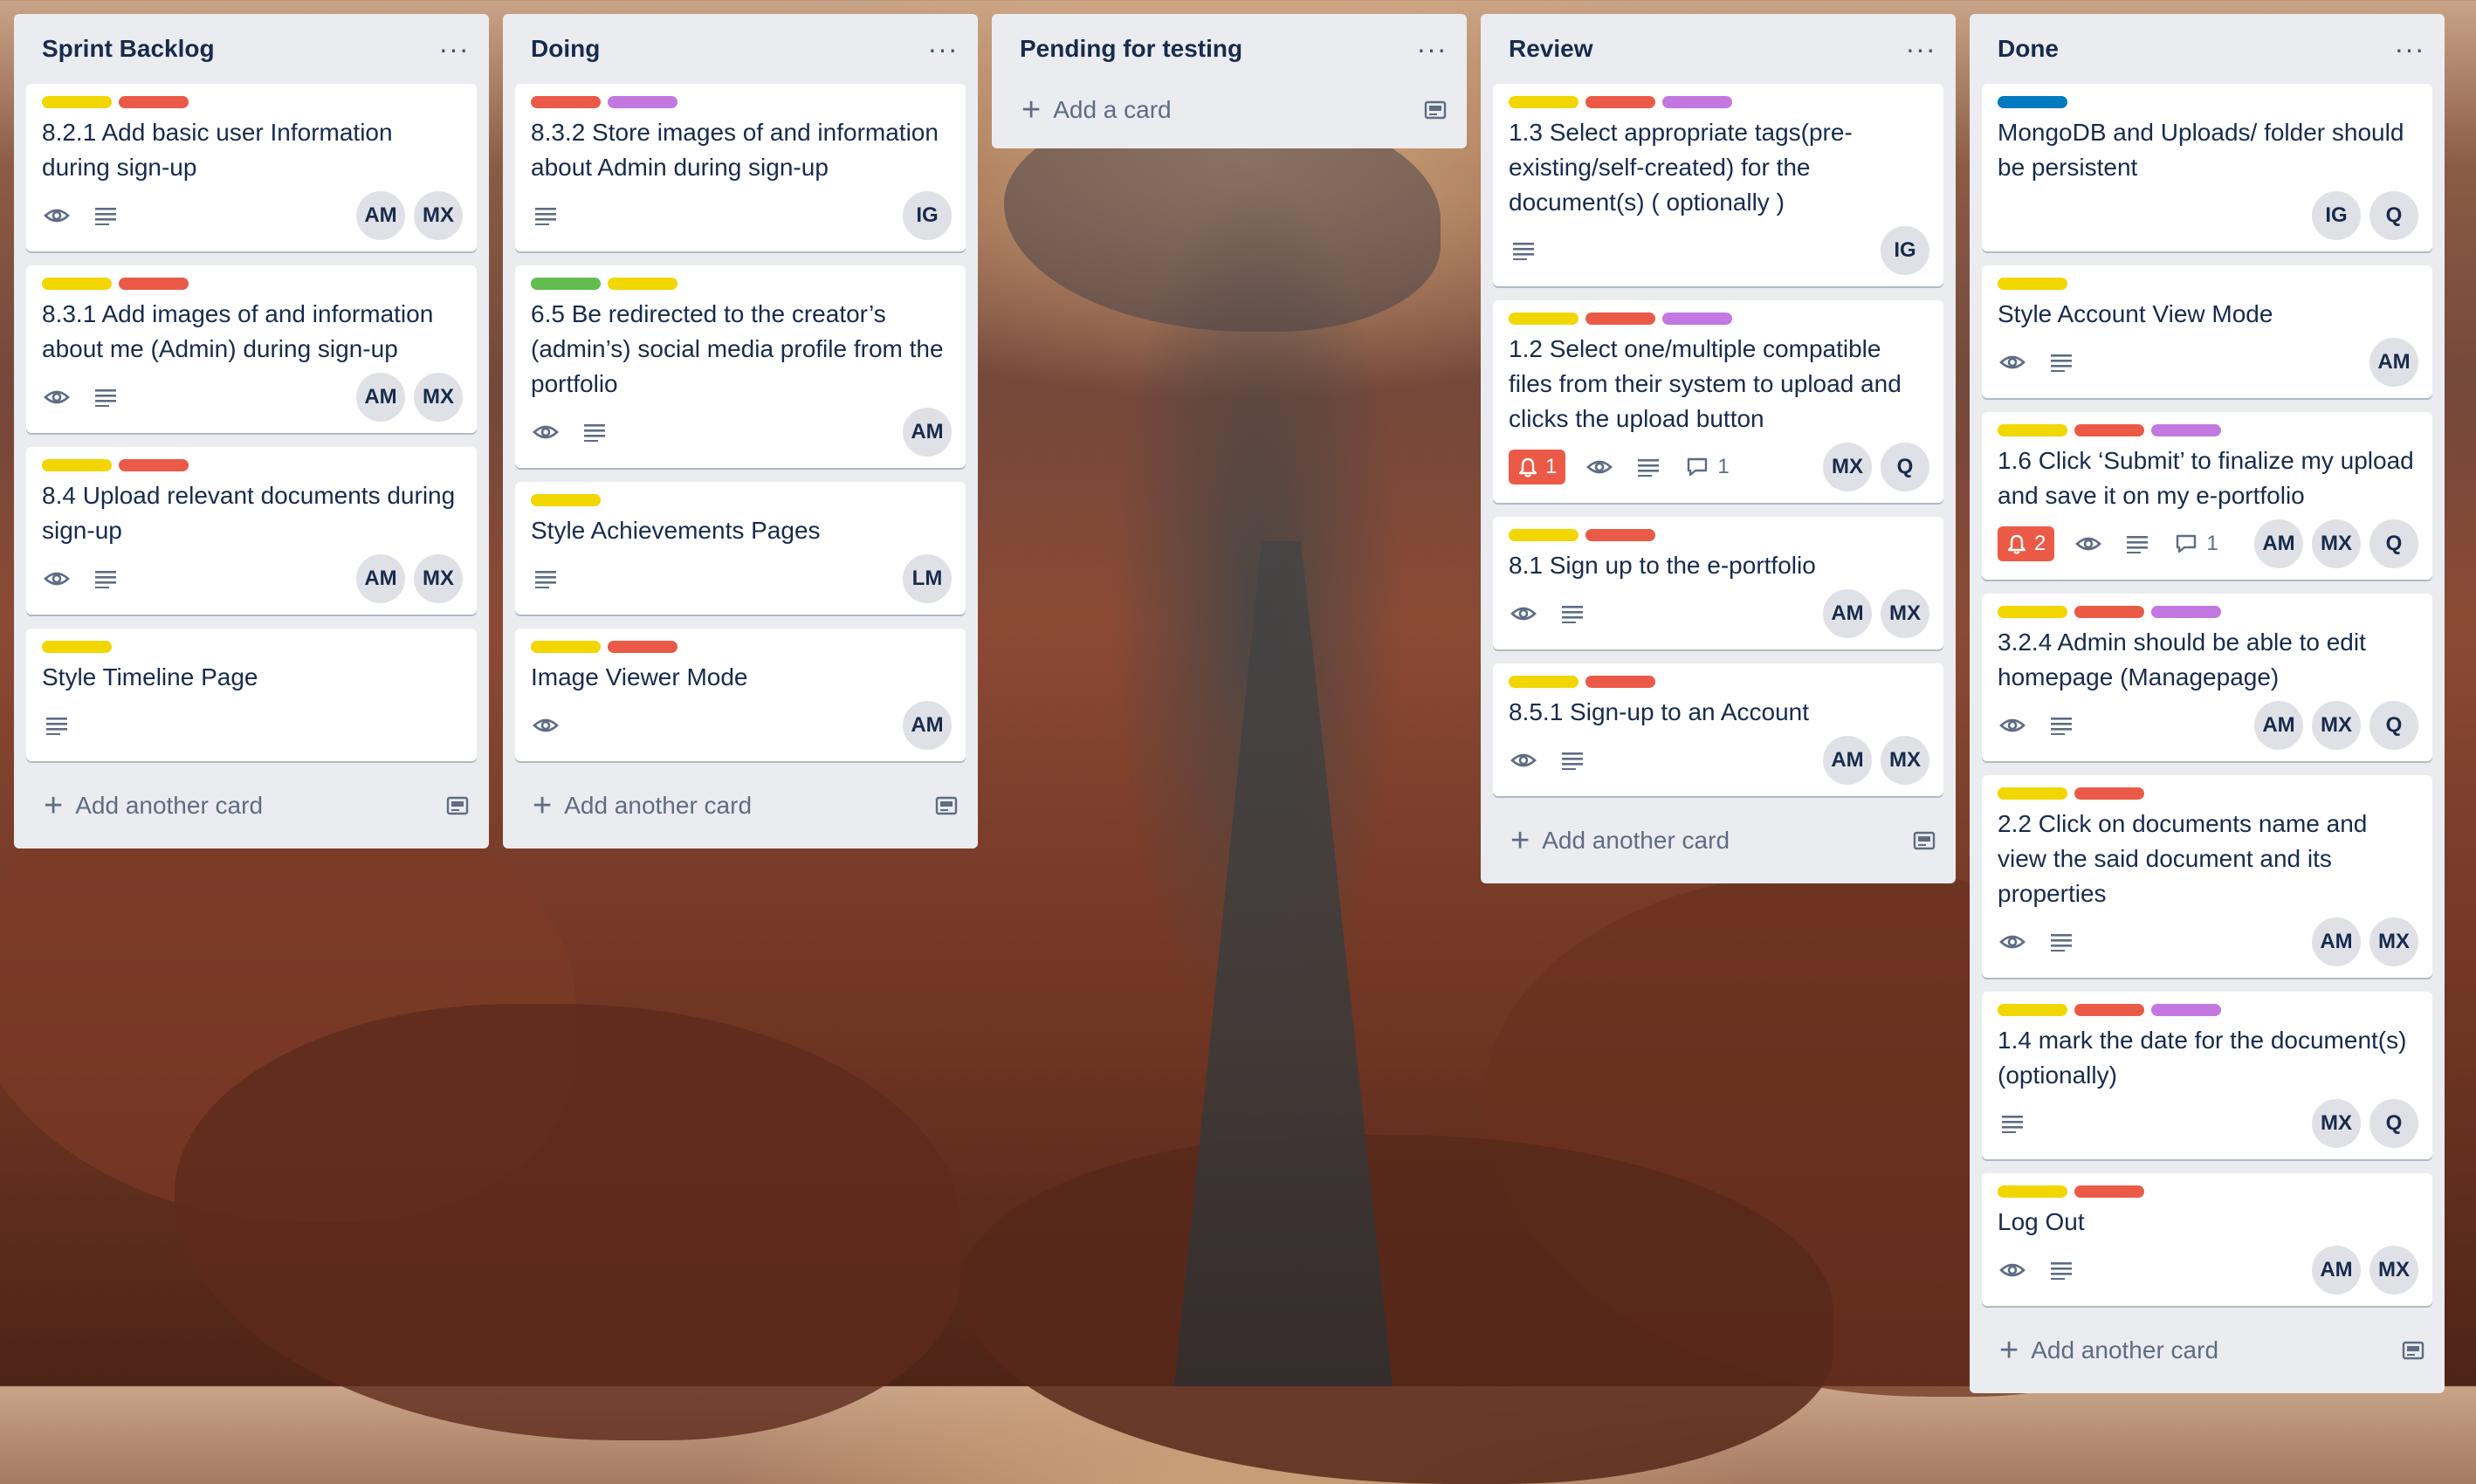 The image size is (2476, 1484). What do you see at coordinates (927, 578) in the screenshot?
I see `avatar: LM` at bounding box center [927, 578].